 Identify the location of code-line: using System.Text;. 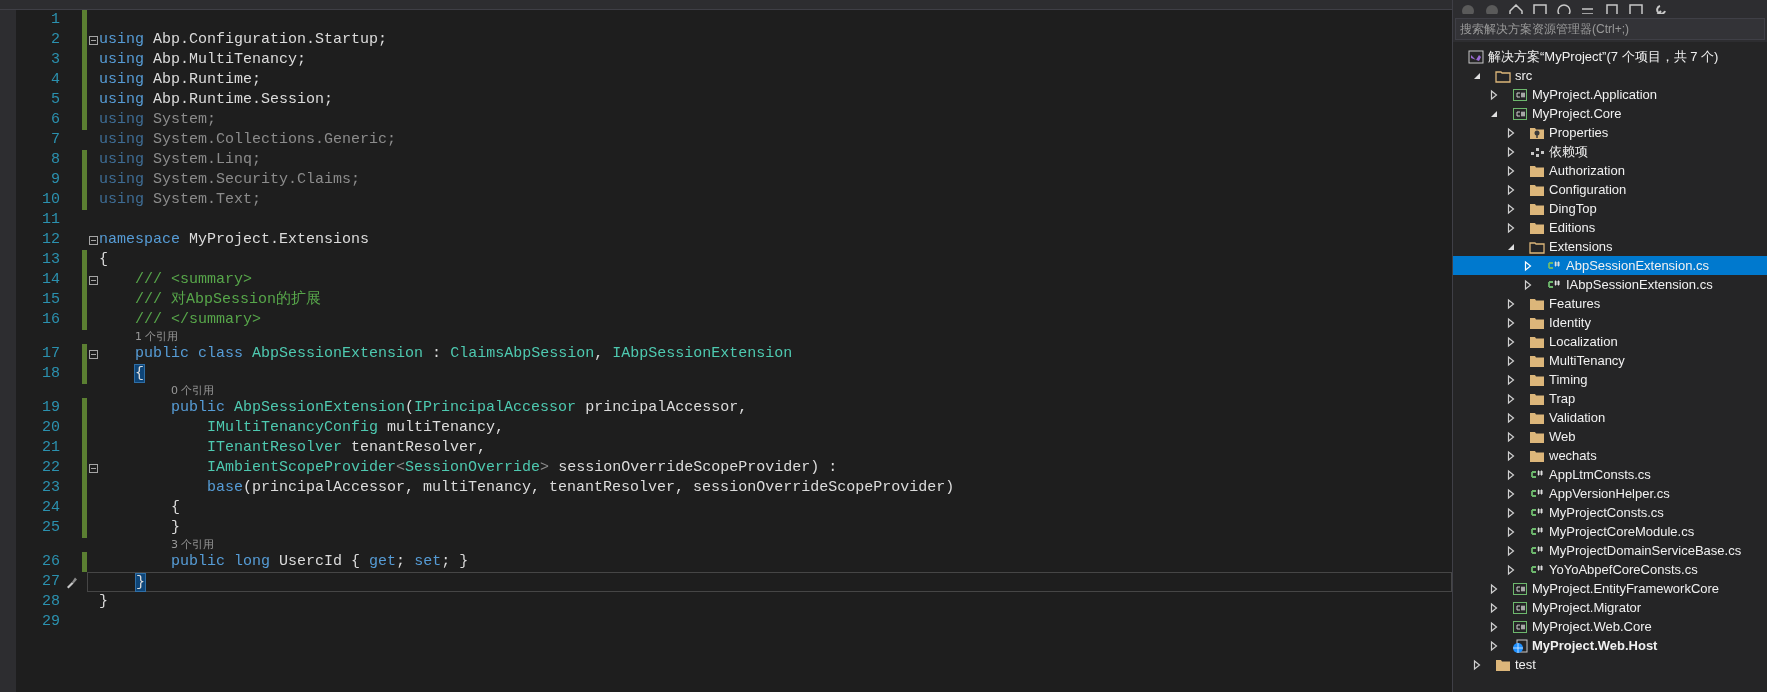
(180, 200).